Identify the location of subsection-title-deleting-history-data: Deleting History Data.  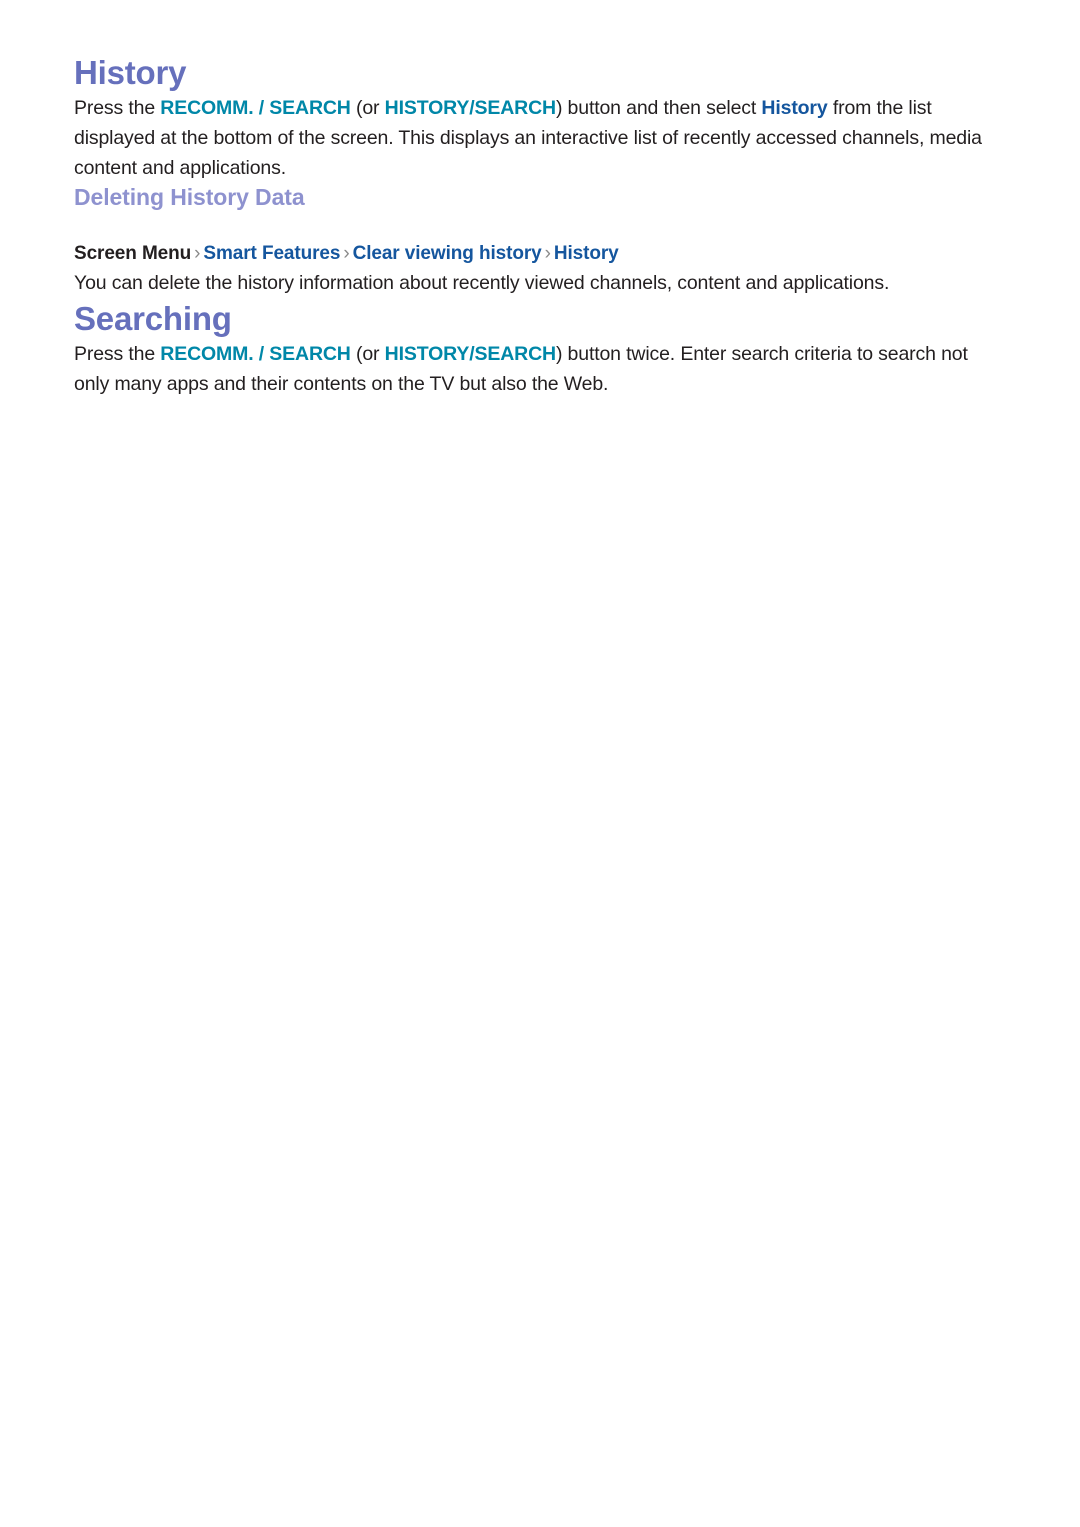
(189, 197).